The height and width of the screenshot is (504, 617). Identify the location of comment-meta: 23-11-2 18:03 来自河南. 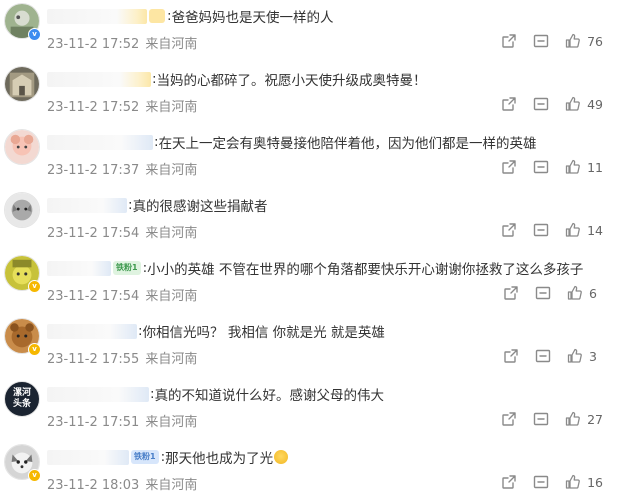
(122, 483).